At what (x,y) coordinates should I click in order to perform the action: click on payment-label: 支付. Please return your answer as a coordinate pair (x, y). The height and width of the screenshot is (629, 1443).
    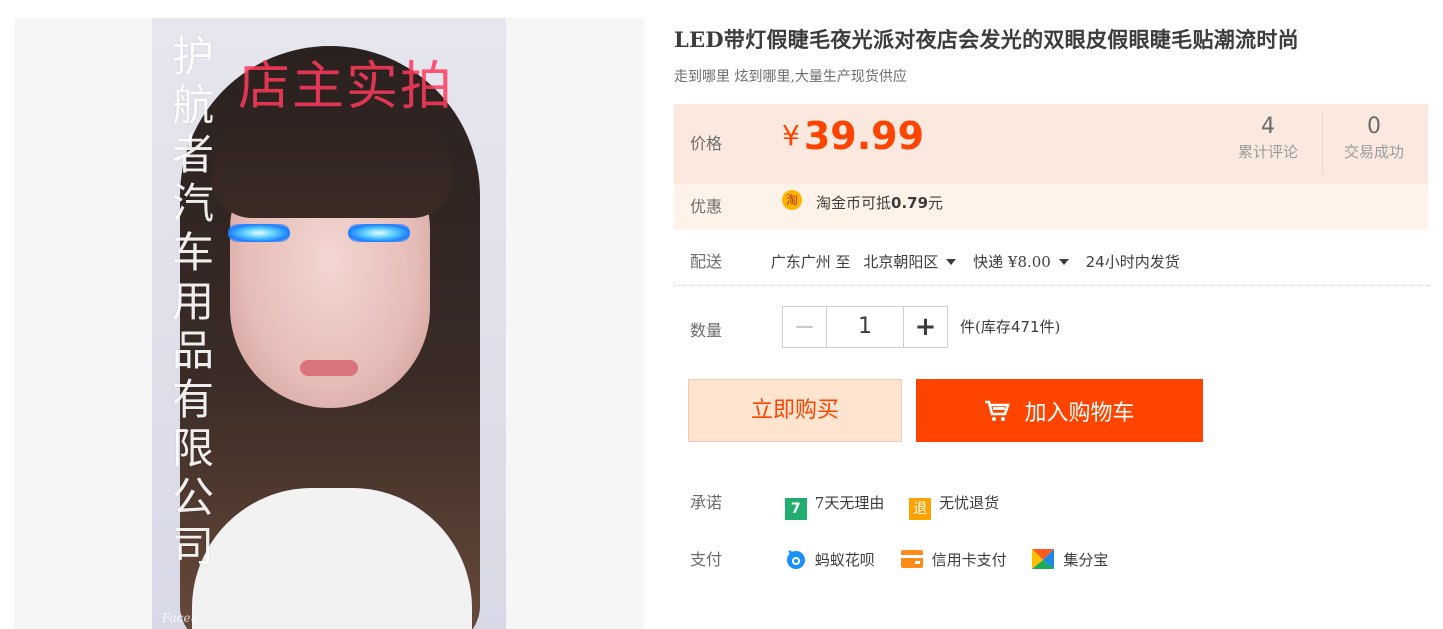
    Looking at the image, I should click on (706, 559).